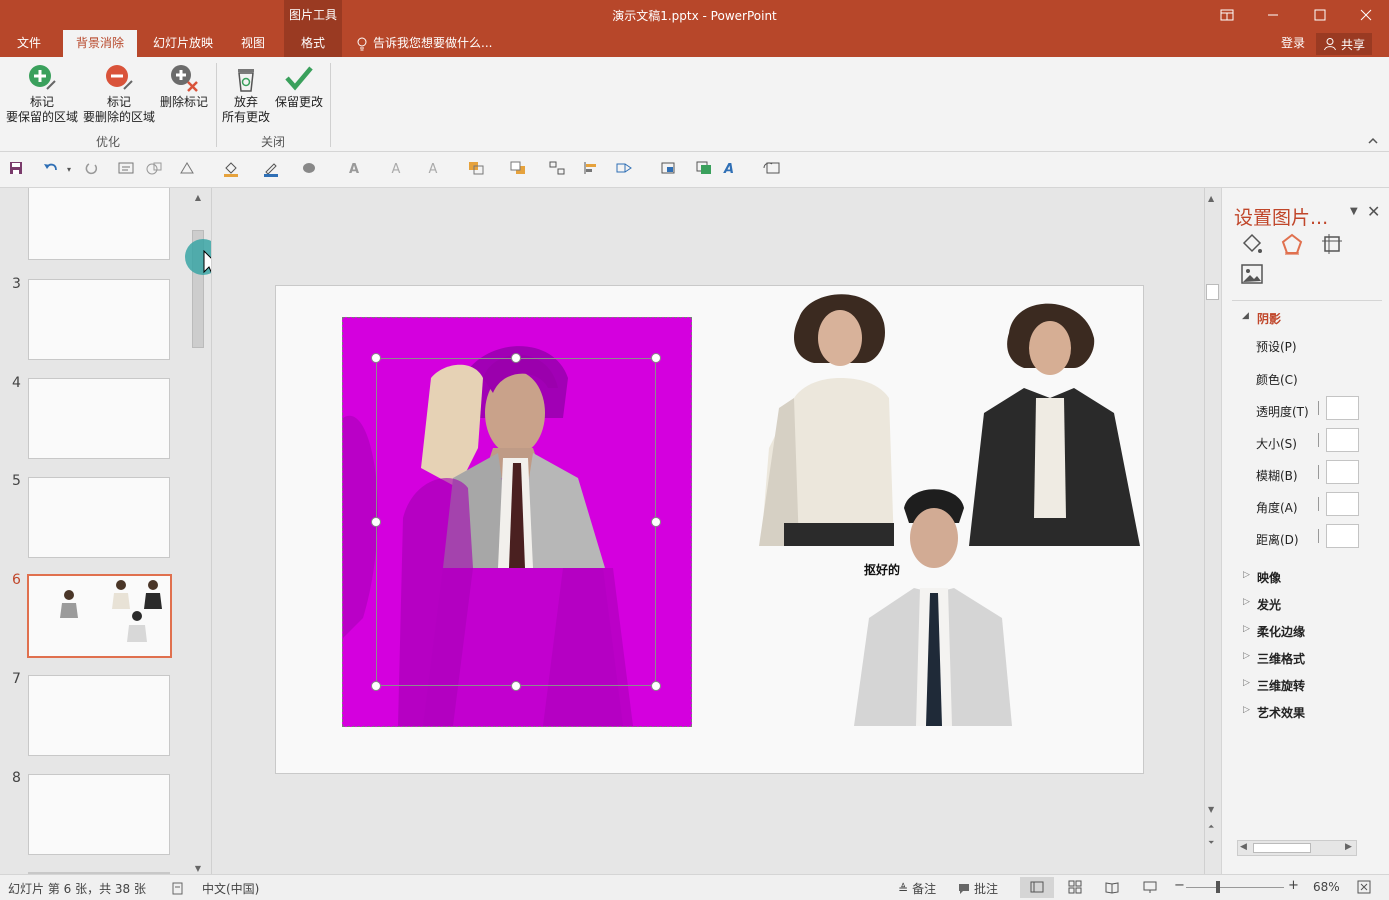  What do you see at coordinates (1075, 887) in the screenshot?
I see `slide-sorter-icon` at bounding box center [1075, 887].